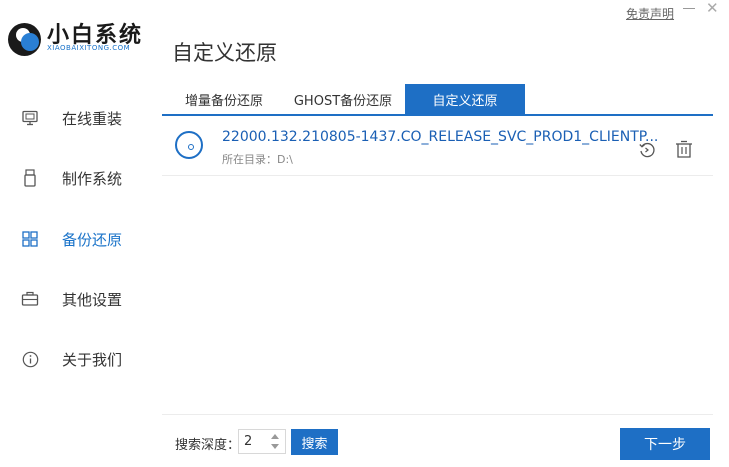 Image resolution: width=729 pixels, height=467 pixels. What do you see at coordinates (89, 48) in the screenshot?
I see `app-subtitle: XIAOBAIXITONG.COM` at bounding box center [89, 48].